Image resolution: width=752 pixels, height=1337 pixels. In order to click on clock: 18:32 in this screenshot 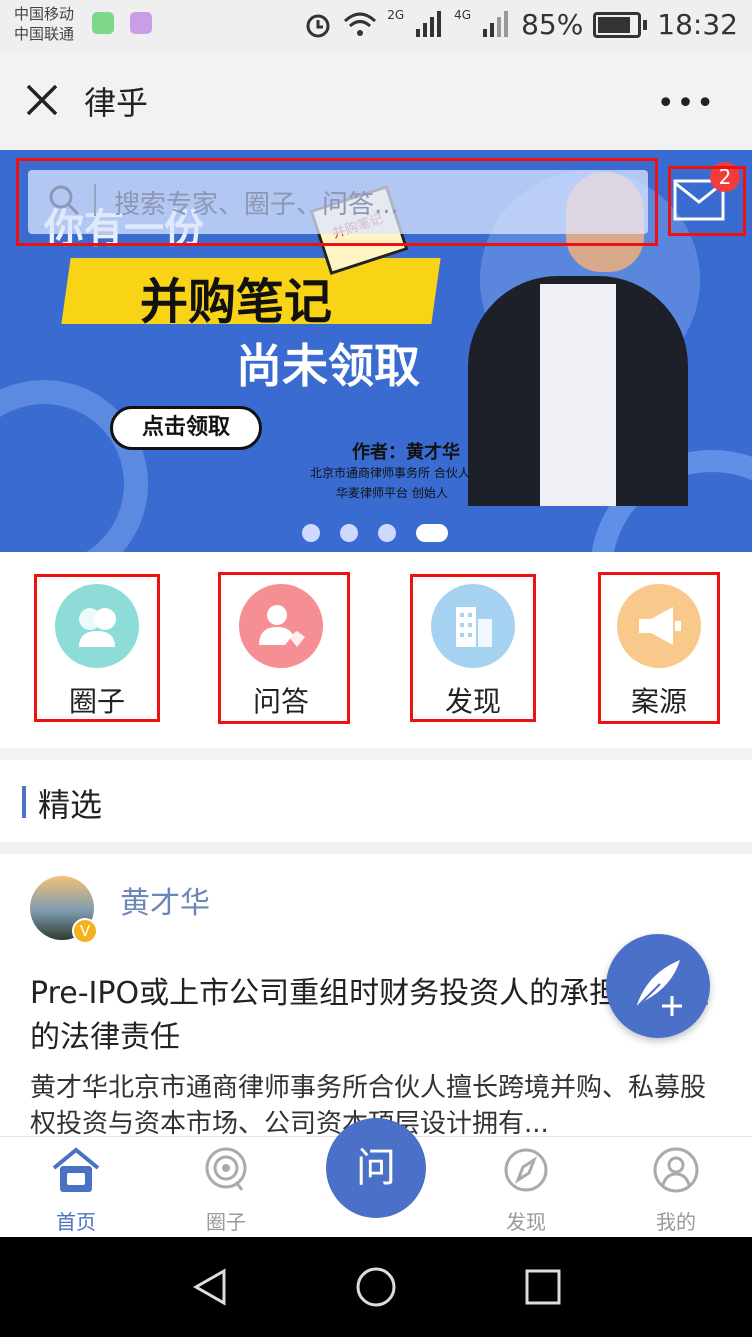, I will do `click(697, 24)`.